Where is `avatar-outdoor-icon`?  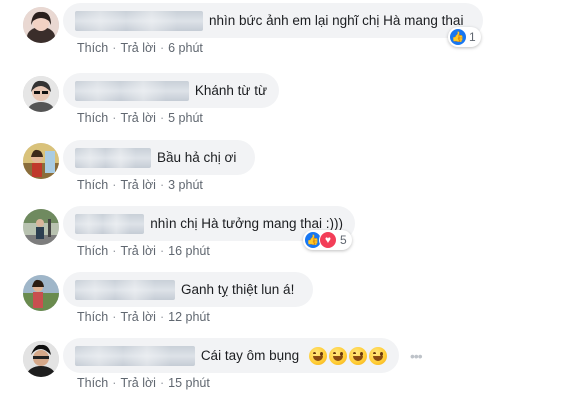 avatar-outdoor-icon is located at coordinates (41, 161).